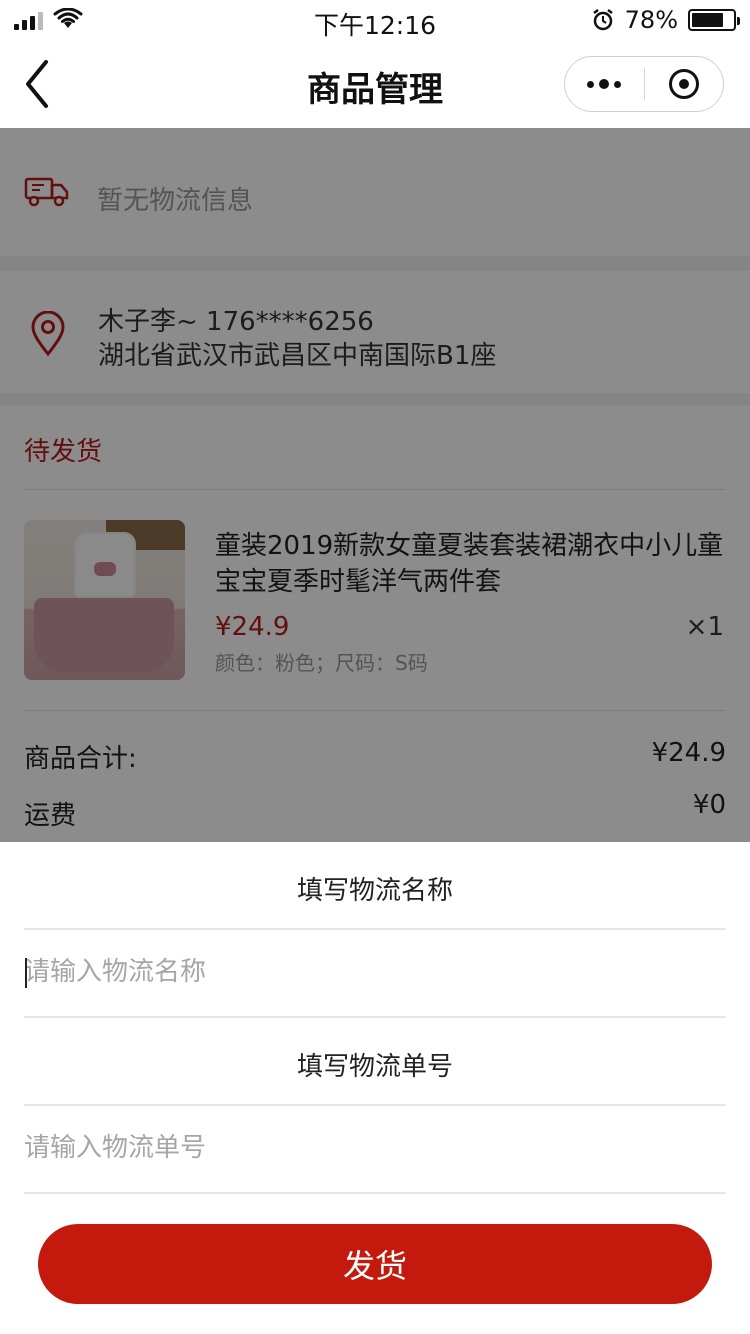 This screenshot has height=1334, width=750. What do you see at coordinates (374, 891) in the screenshot?
I see `logistics-name-title: 填写物流名称` at bounding box center [374, 891].